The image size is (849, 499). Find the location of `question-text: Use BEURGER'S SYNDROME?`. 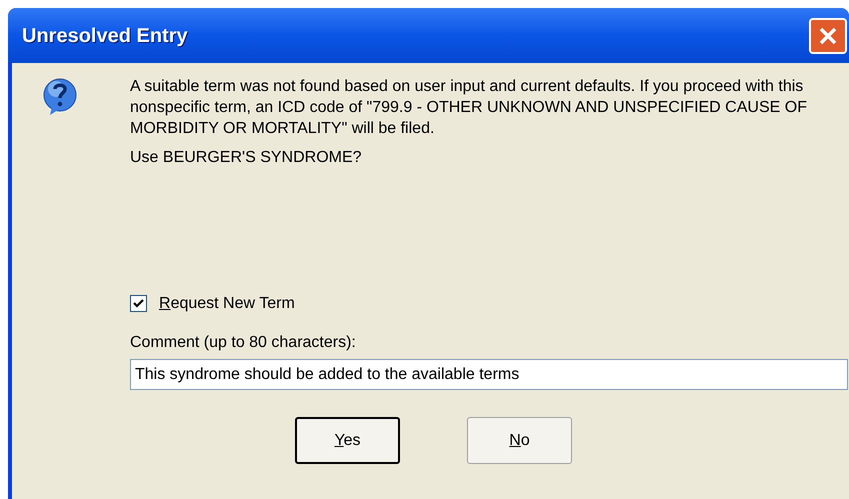

question-text: Use BEURGER'S SYNDROME? is located at coordinates (246, 158).